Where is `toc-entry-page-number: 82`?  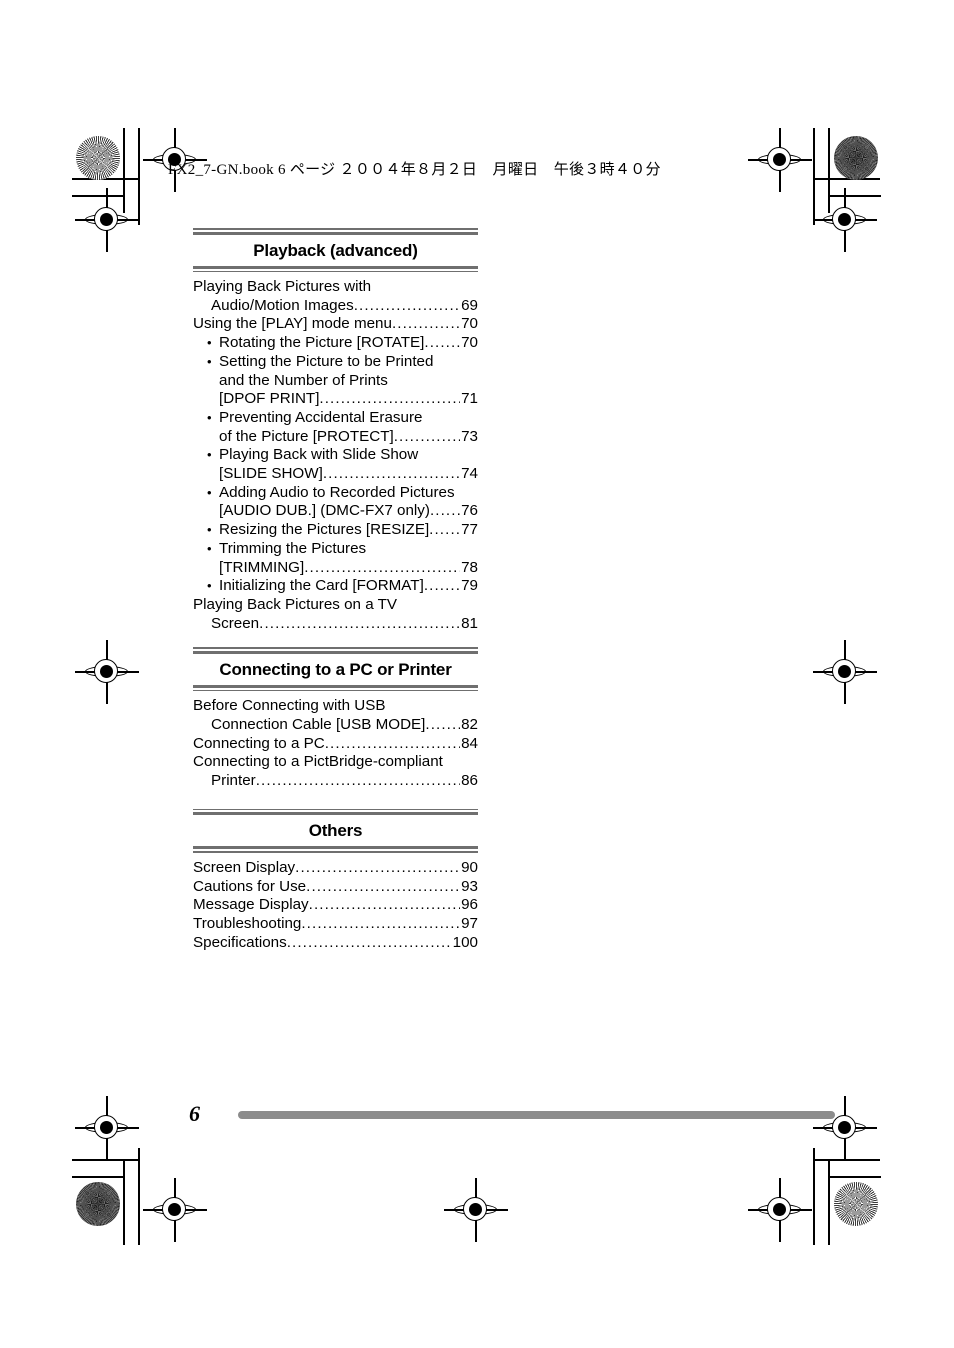 toc-entry-page-number: 82 is located at coordinates (469, 725).